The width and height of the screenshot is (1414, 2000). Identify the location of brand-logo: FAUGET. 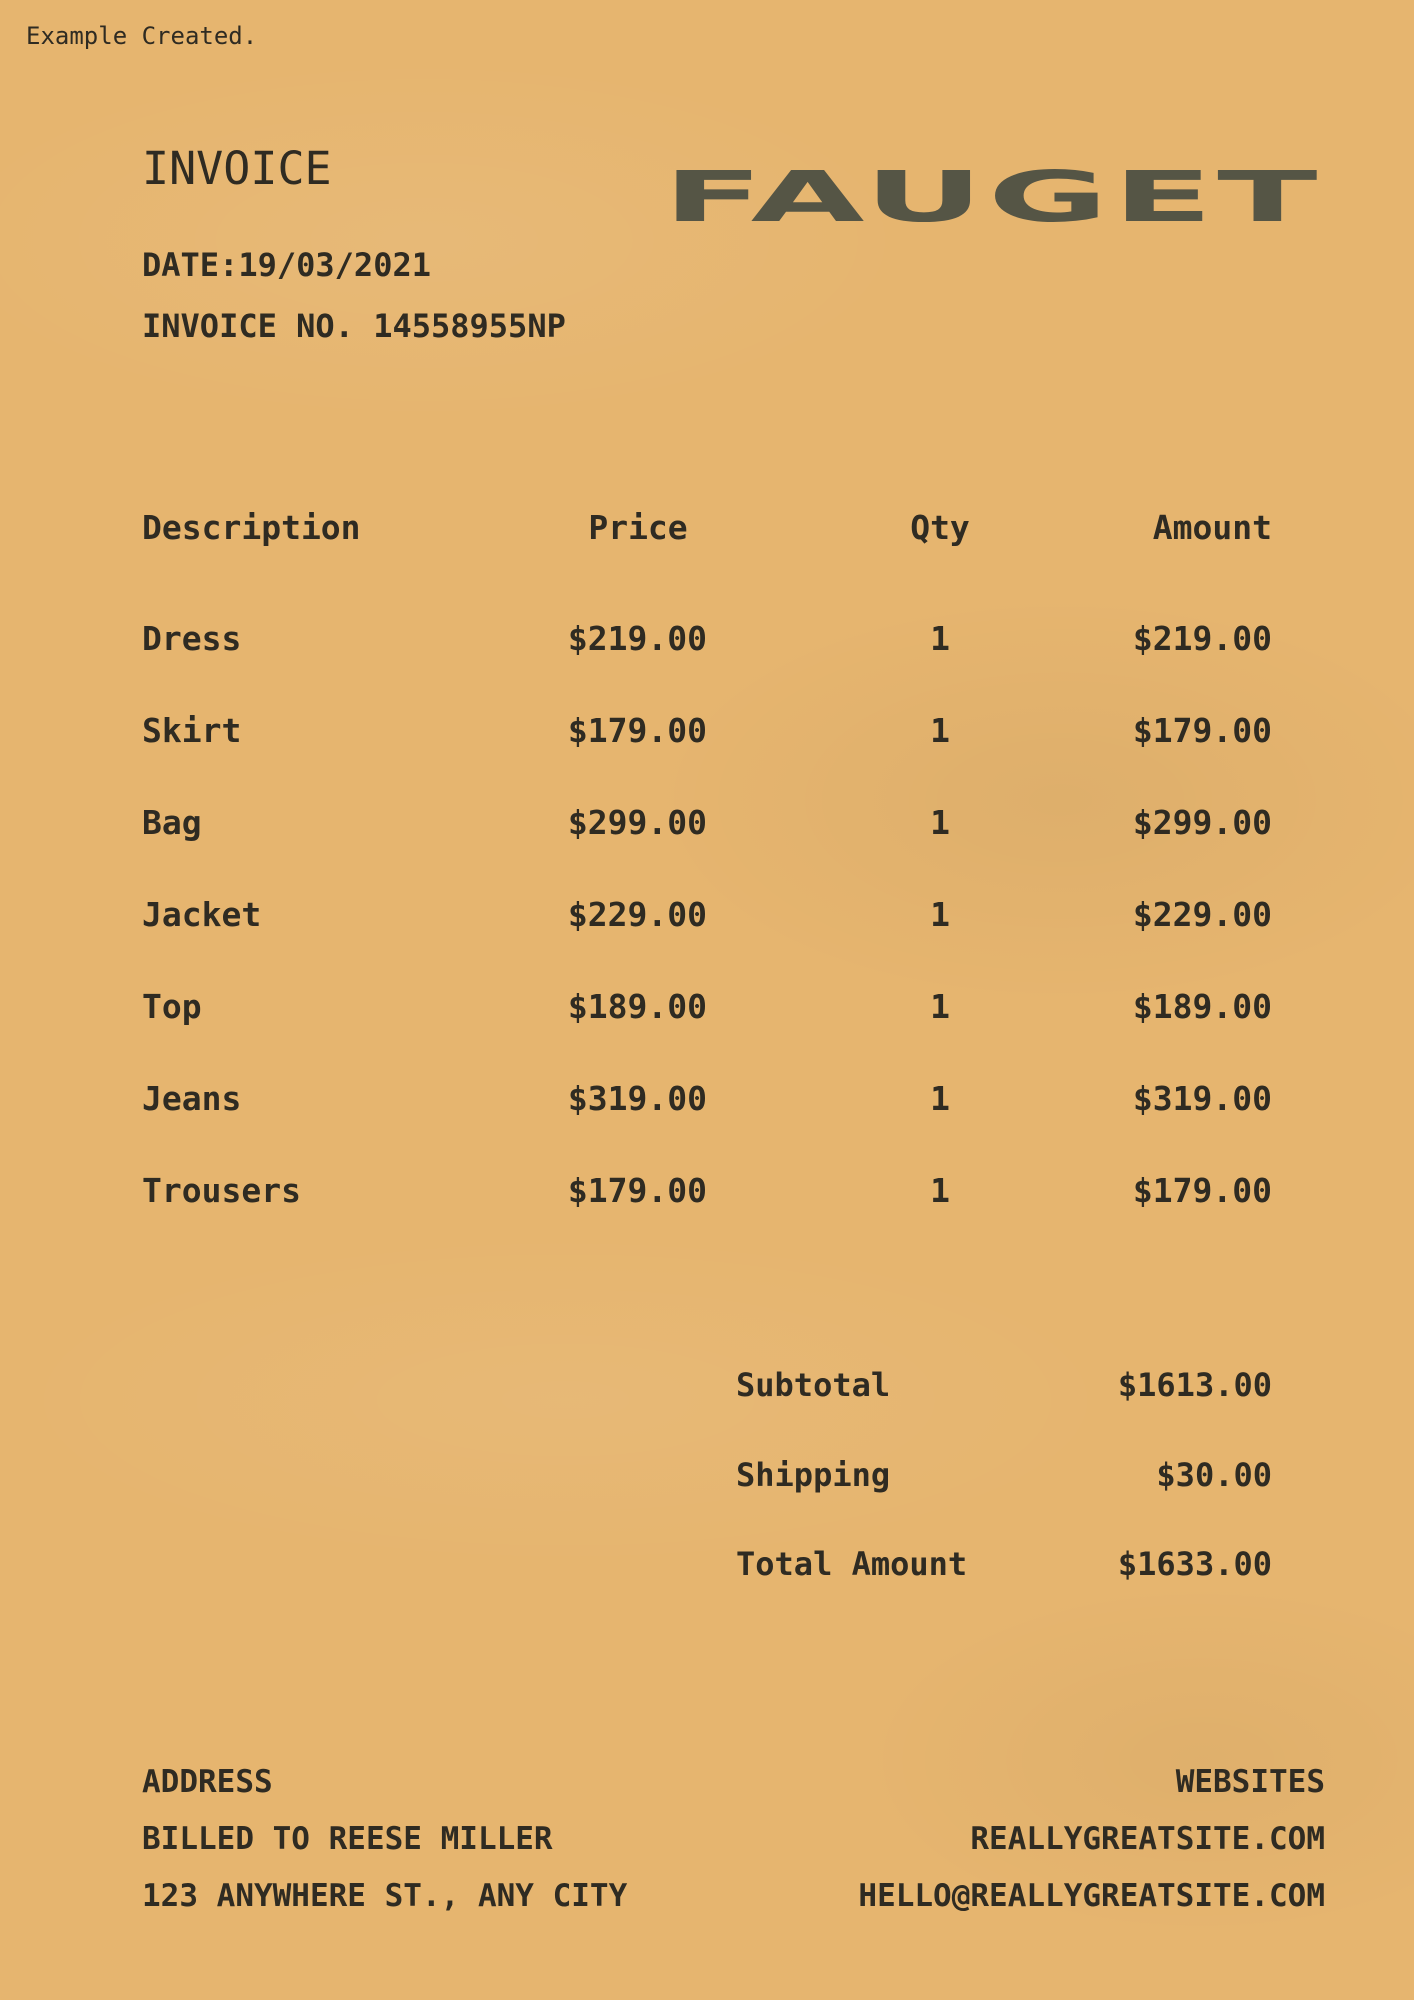
(992, 197).